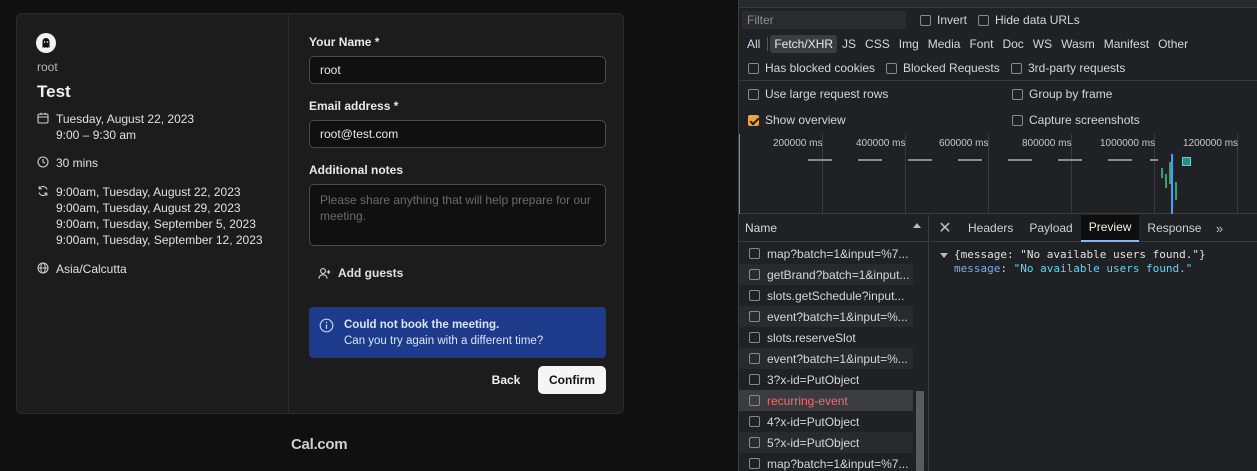 Image resolution: width=1257 pixels, height=471 pixels. What do you see at coordinates (909, 44) in the screenshot?
I see `type-filter-img: Img` at bounding box center [909, 44].